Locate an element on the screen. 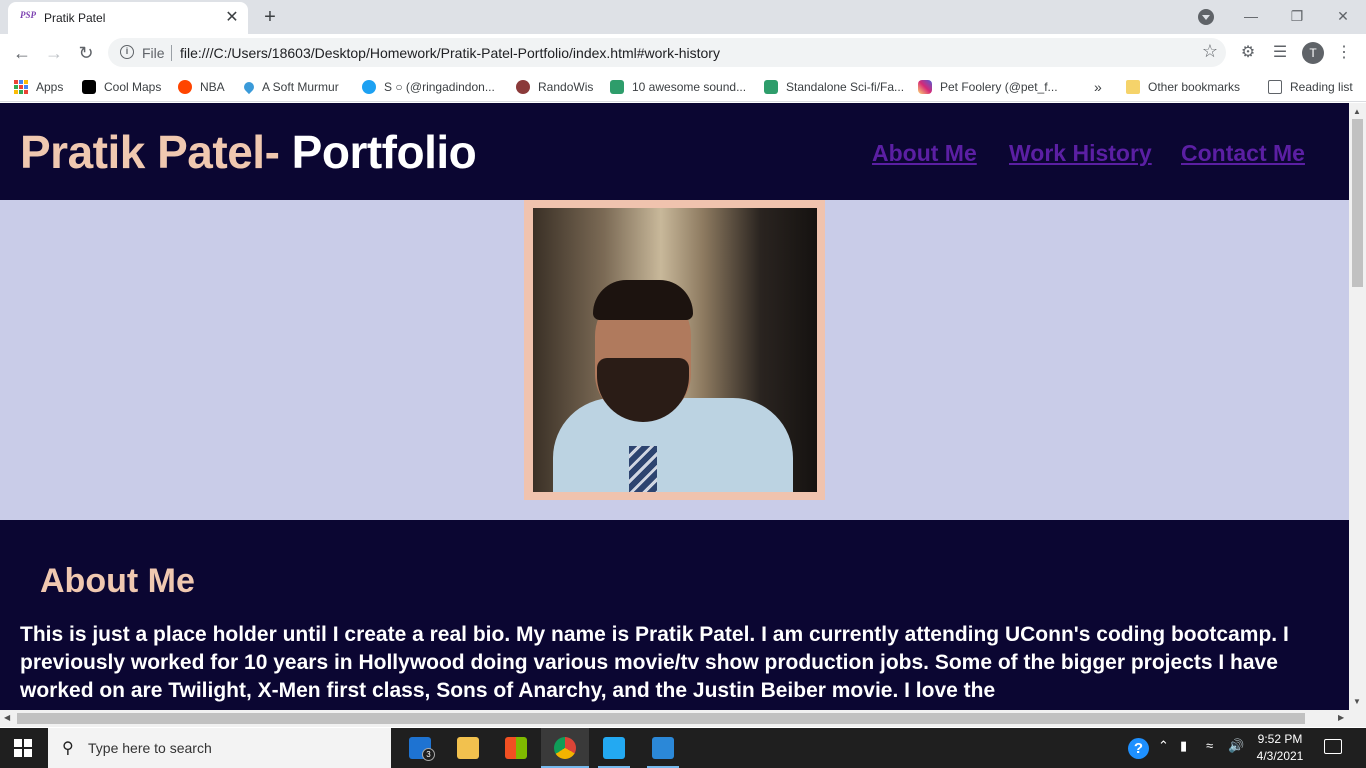 The height and width of the screenshot is (768, 1366). divider is located at coordinates (171, 53).